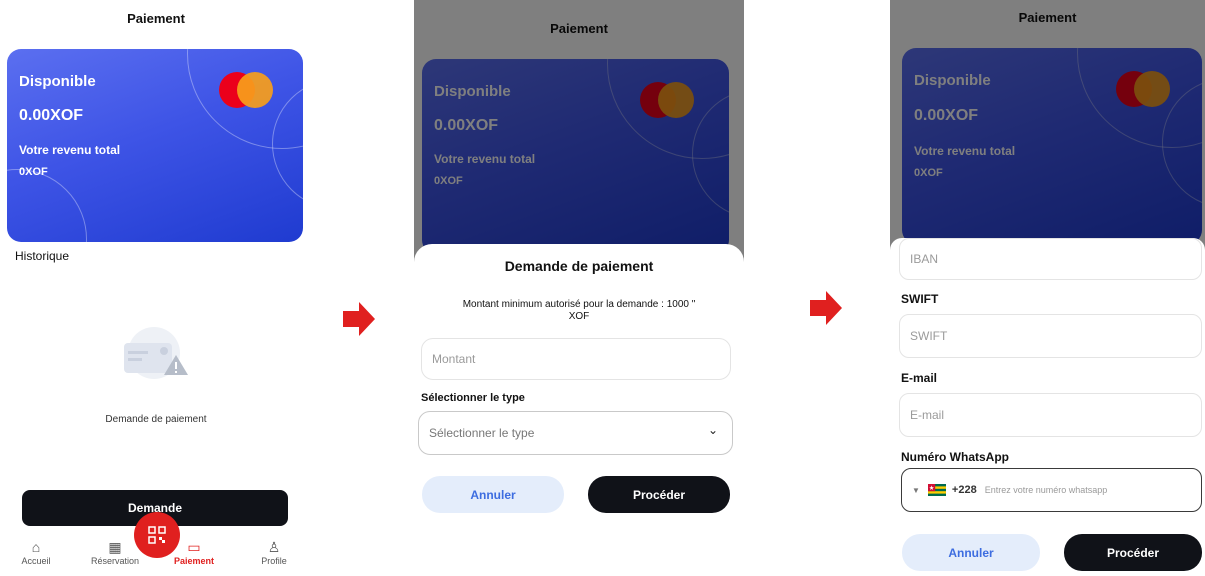  I want to click on page-title: Paiement, so click(156, 18).